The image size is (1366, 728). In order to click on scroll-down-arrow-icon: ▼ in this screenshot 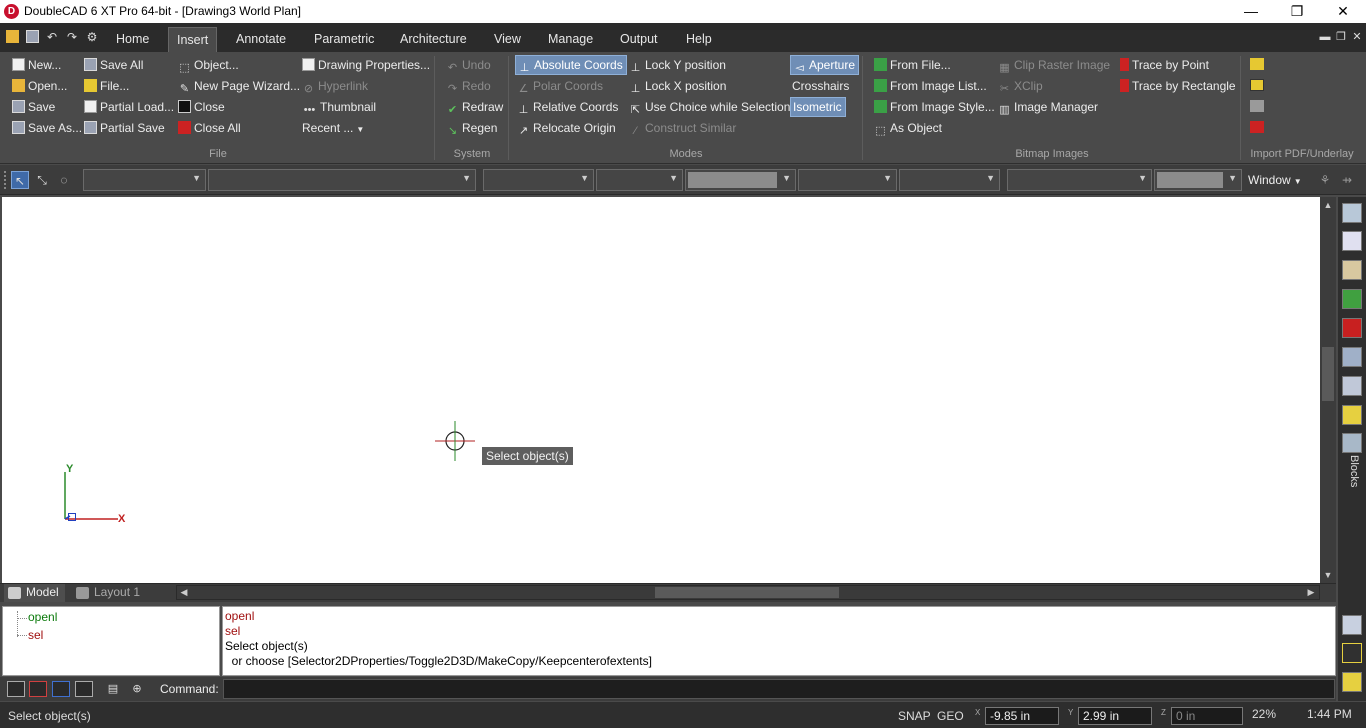, I will do `click(1328, 575)`.